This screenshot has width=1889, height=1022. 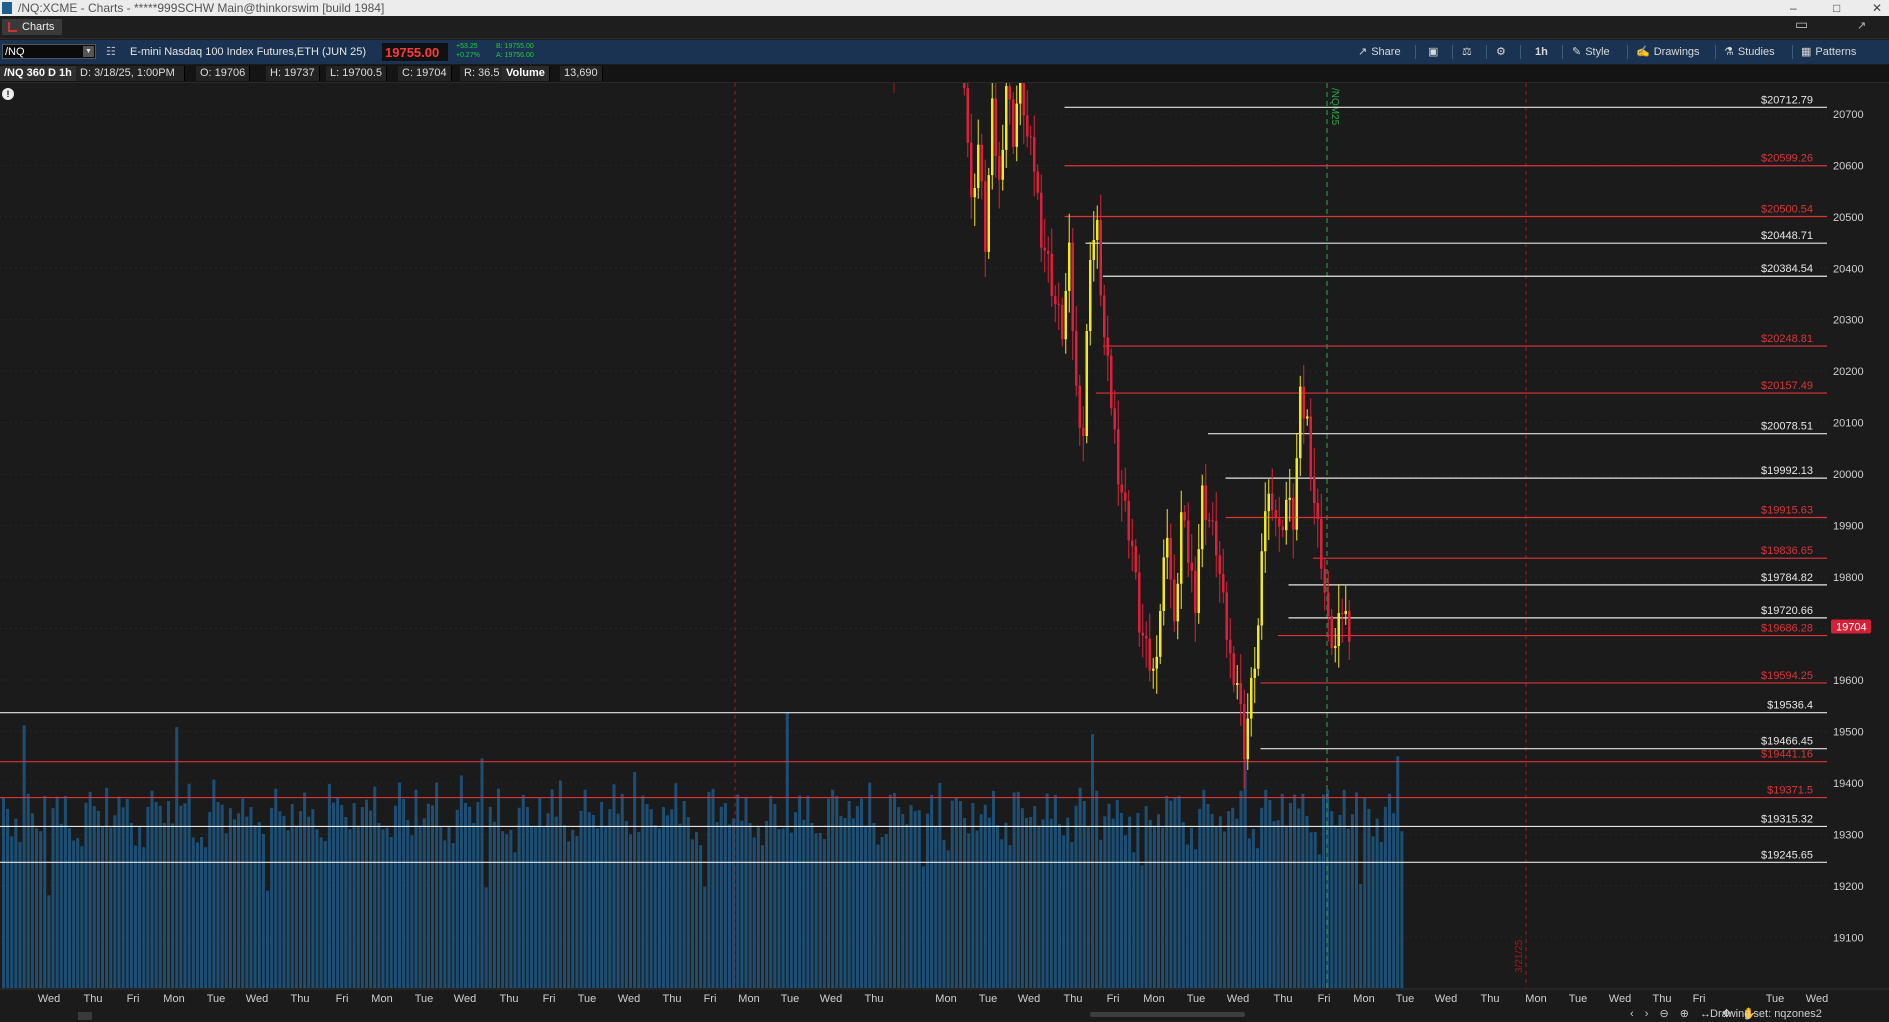 I want to click on net-change-value: +53.25, so click(x=467, y=46).